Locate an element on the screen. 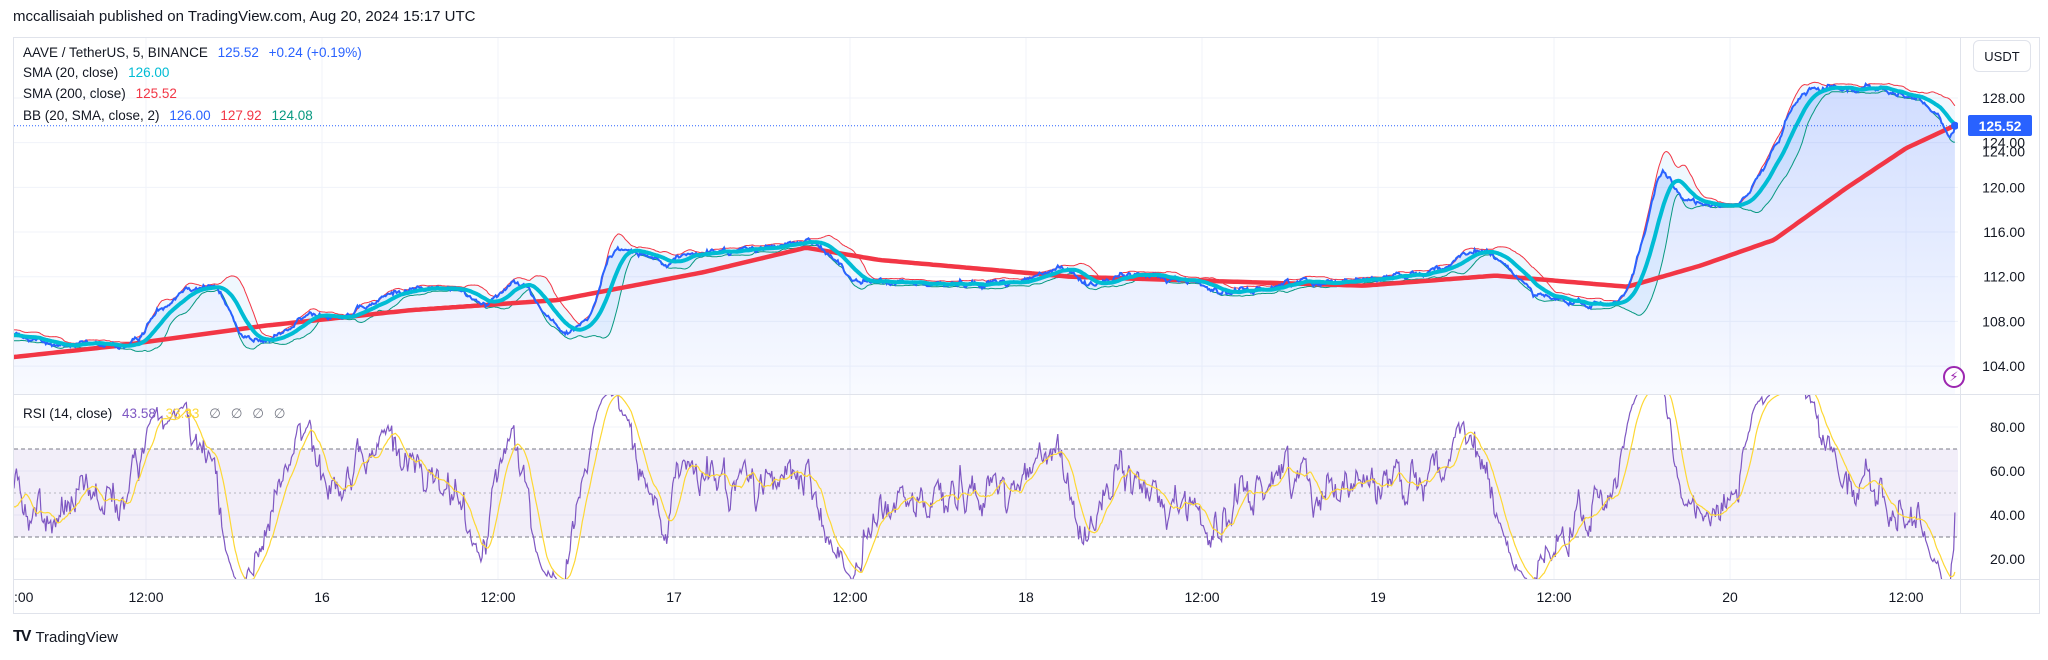 This screenshot has height=660, width=2048. rsi-empty-1: ∅ is located at coordinates (215, 413).